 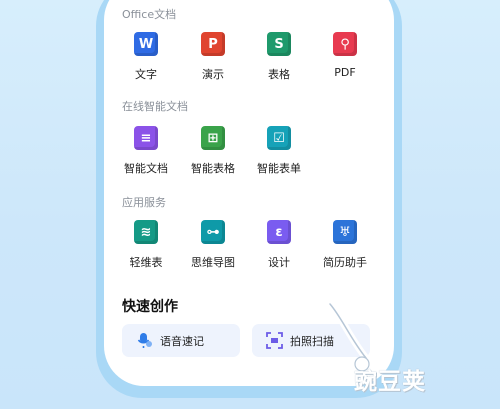 What do you see at coordinates (279, 262) in the screenshot?
I see `tile-label: 设计` at bounding box center [279, 262].